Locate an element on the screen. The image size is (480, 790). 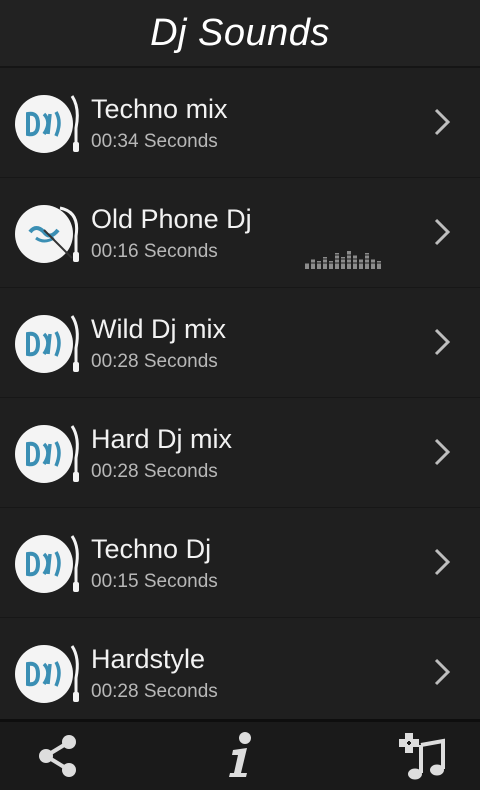
share-icon is located at coordinates (57, 756).